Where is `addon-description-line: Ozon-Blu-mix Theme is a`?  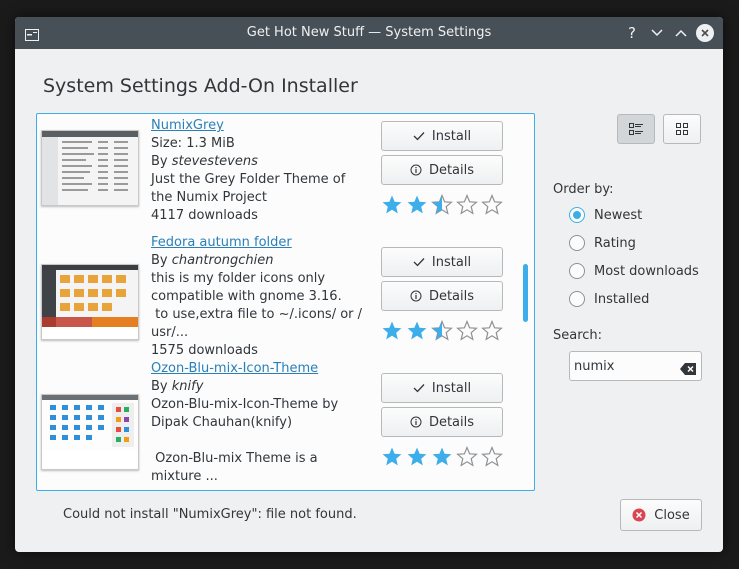 addon-description-line: Ozon-Blu-mix Theme is a is located at coordinates (234, 458).